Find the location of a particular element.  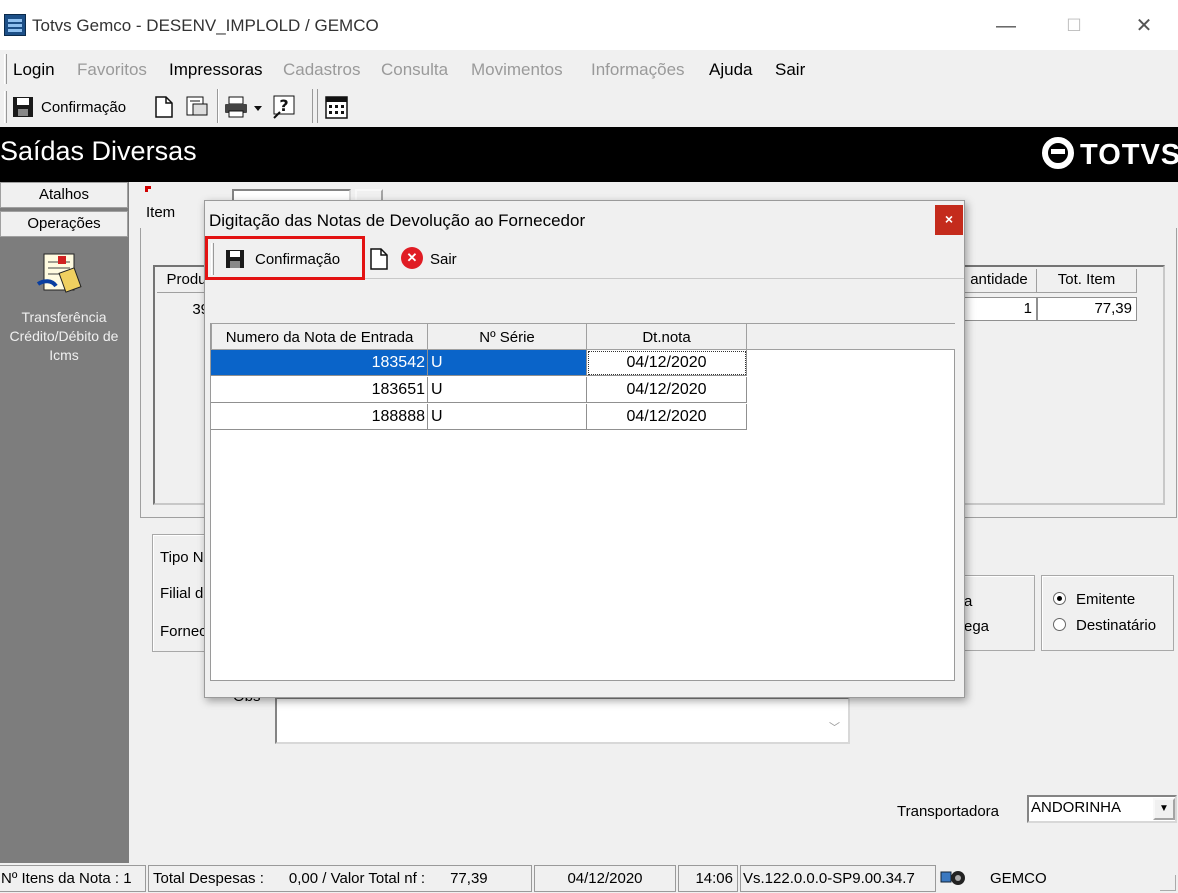

sidebar-tab-operacoes: Operações is located at coordinates (64, 224).